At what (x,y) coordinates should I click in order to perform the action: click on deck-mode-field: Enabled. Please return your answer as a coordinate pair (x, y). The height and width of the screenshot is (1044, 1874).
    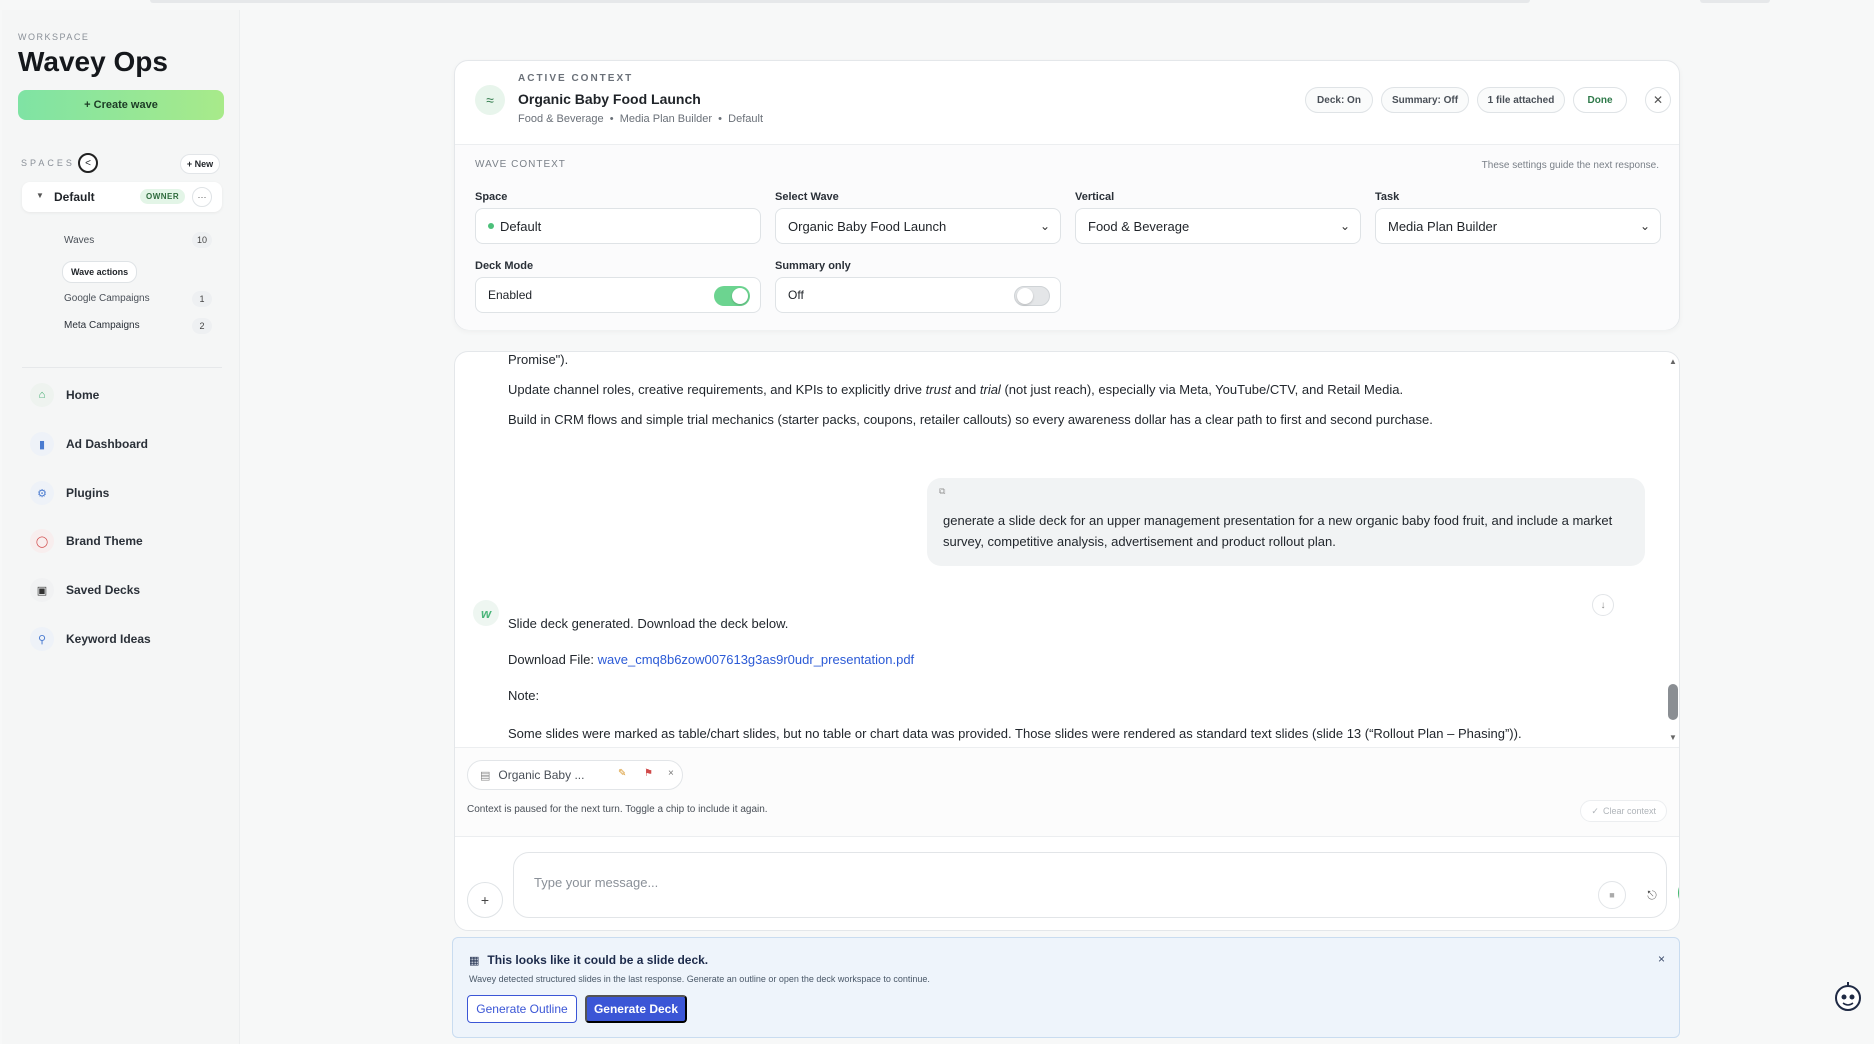
    Looking at the image, I should click on (618, 295).